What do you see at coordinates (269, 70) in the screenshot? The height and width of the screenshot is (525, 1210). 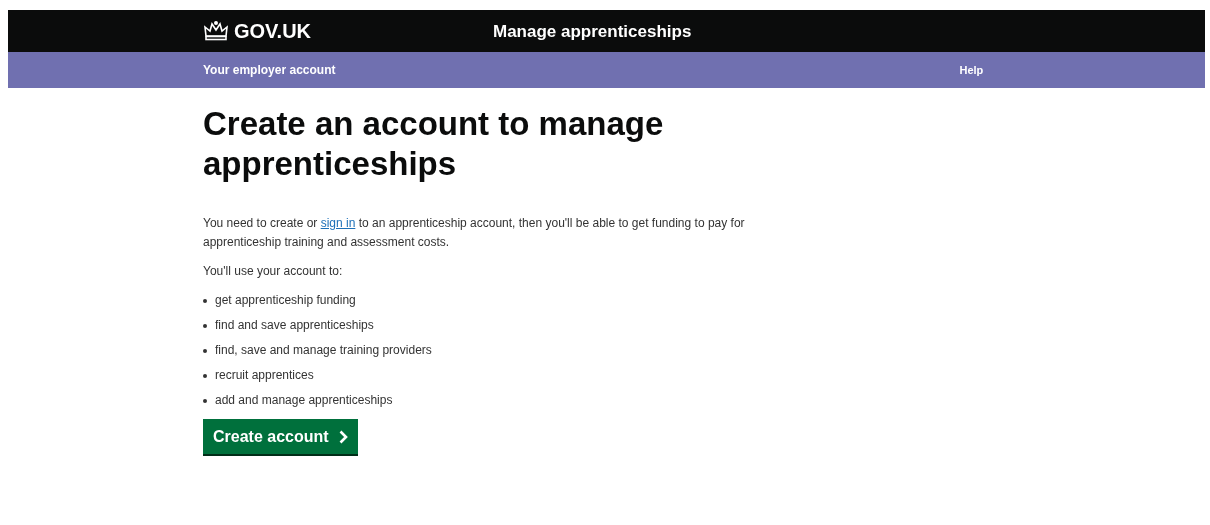 I see `account-link: Your employer account` at bounding box center [269, 70].